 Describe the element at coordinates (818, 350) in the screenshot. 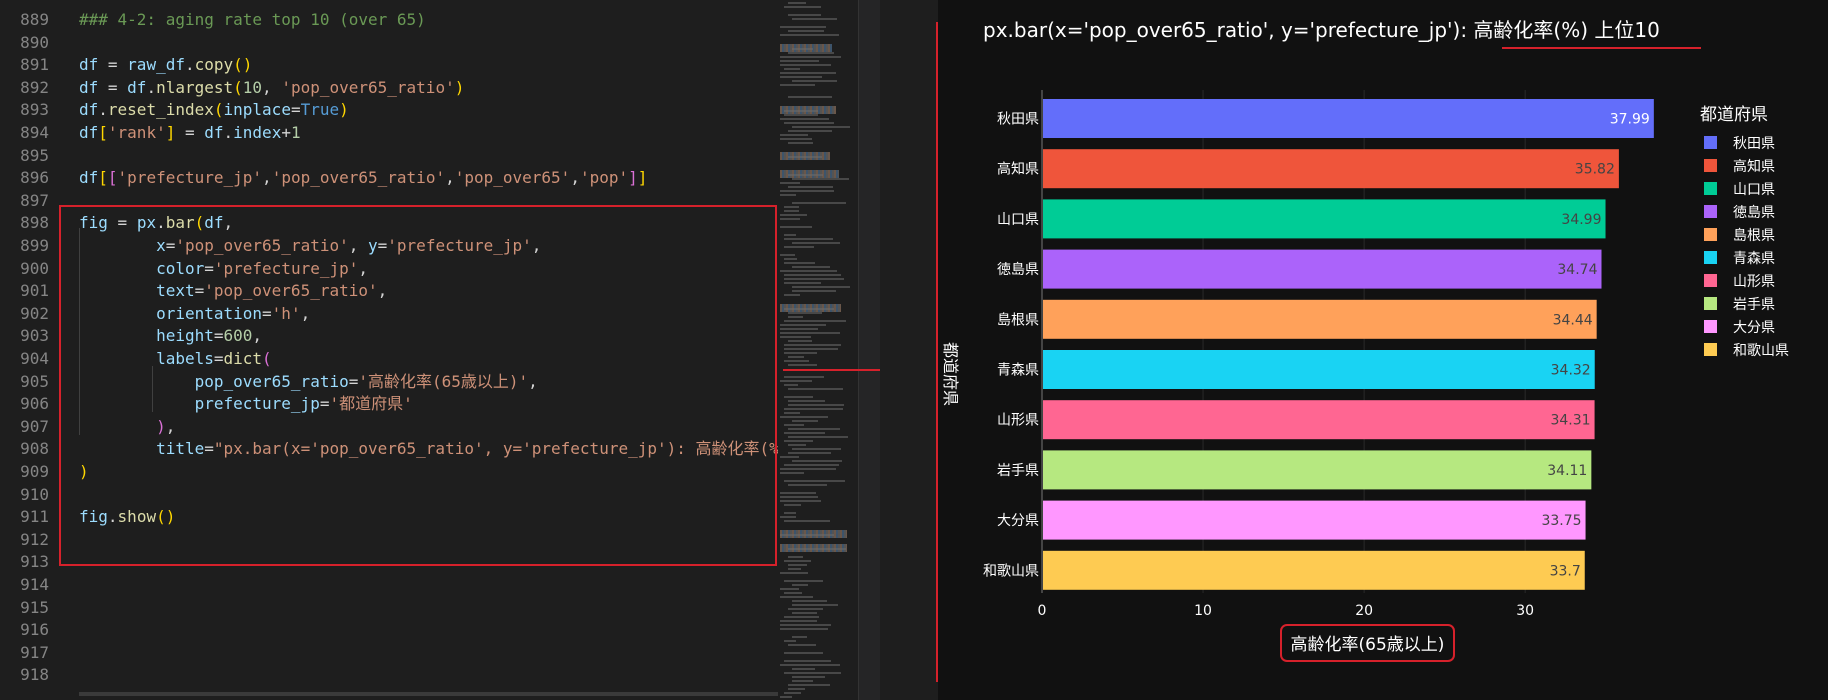

I see `minimap` at that location.